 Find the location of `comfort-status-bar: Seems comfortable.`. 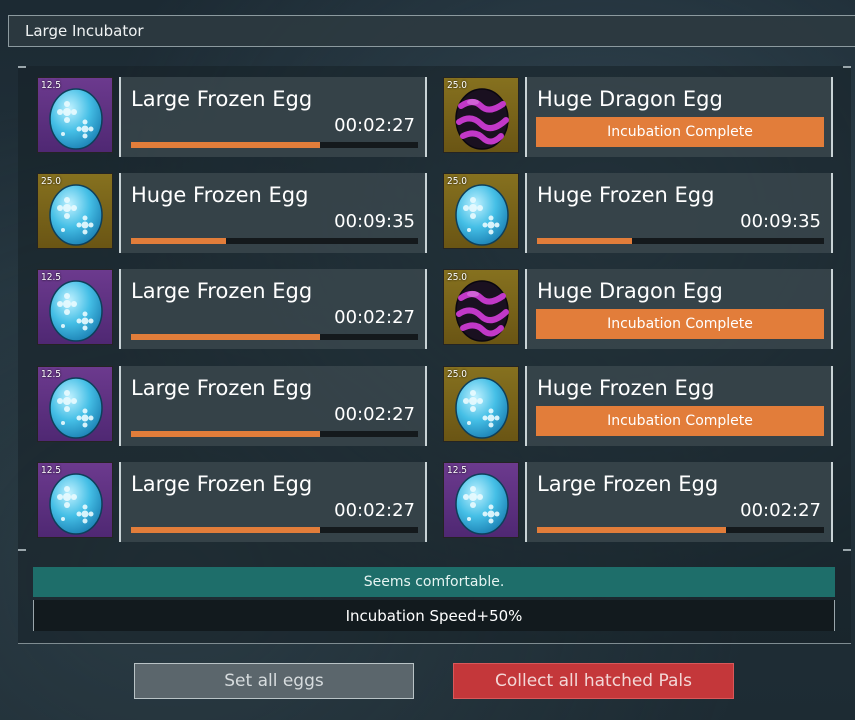

comfort-status-bar: Seems comfortable. is located at coordinates (434, 582).